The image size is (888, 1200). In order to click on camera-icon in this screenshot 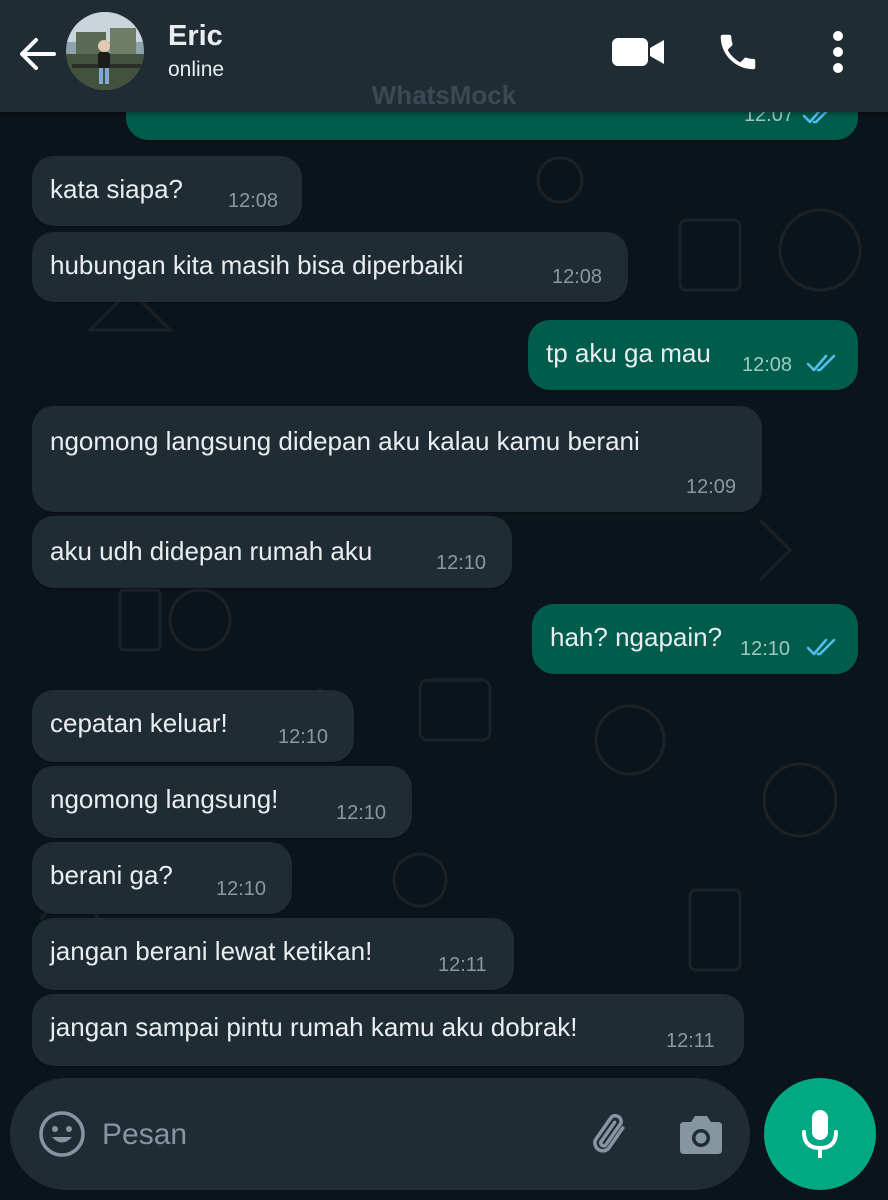, I will do `click(701, 1135)`.